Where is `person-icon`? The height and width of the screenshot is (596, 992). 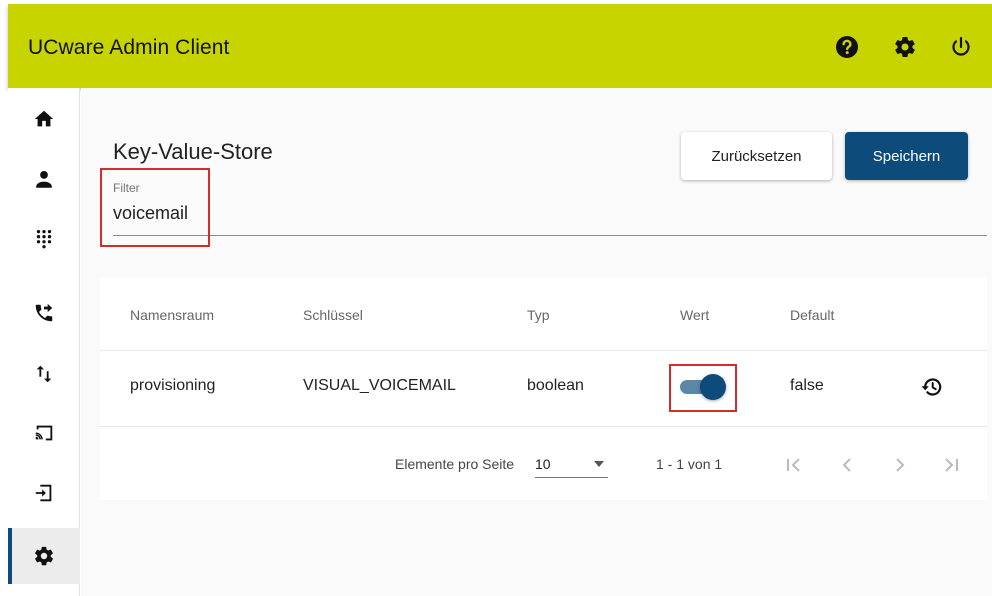
person-icon is located at coordinates (44, 179).